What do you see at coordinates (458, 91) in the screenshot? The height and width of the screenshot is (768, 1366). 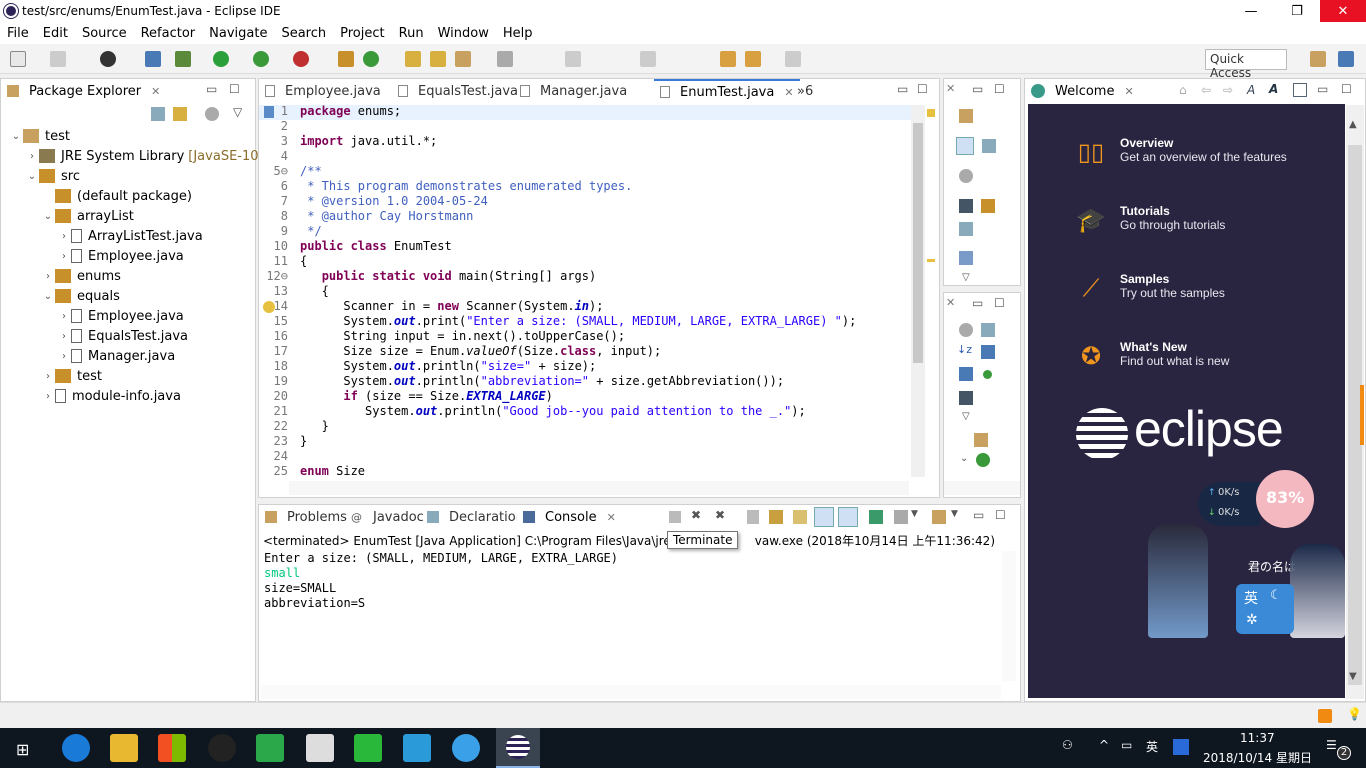 I see `tab-equalstest: EqualsTest.java` at bounding box center [458, 91].